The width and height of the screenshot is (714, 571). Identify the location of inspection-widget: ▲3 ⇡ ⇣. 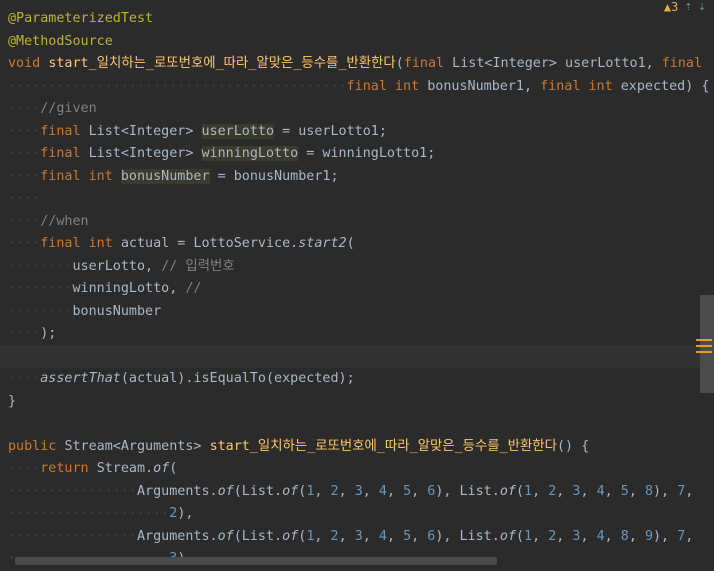
(685, 7).